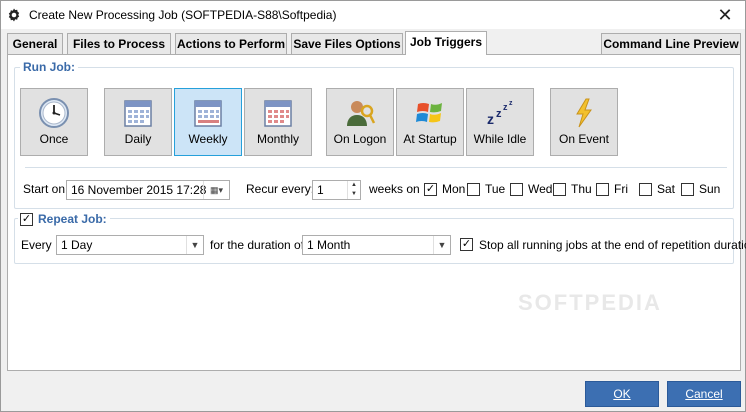  Describe the element at coordinates (46, 189) in the screenshot. I see `start-on-label: Start on:` at that location.